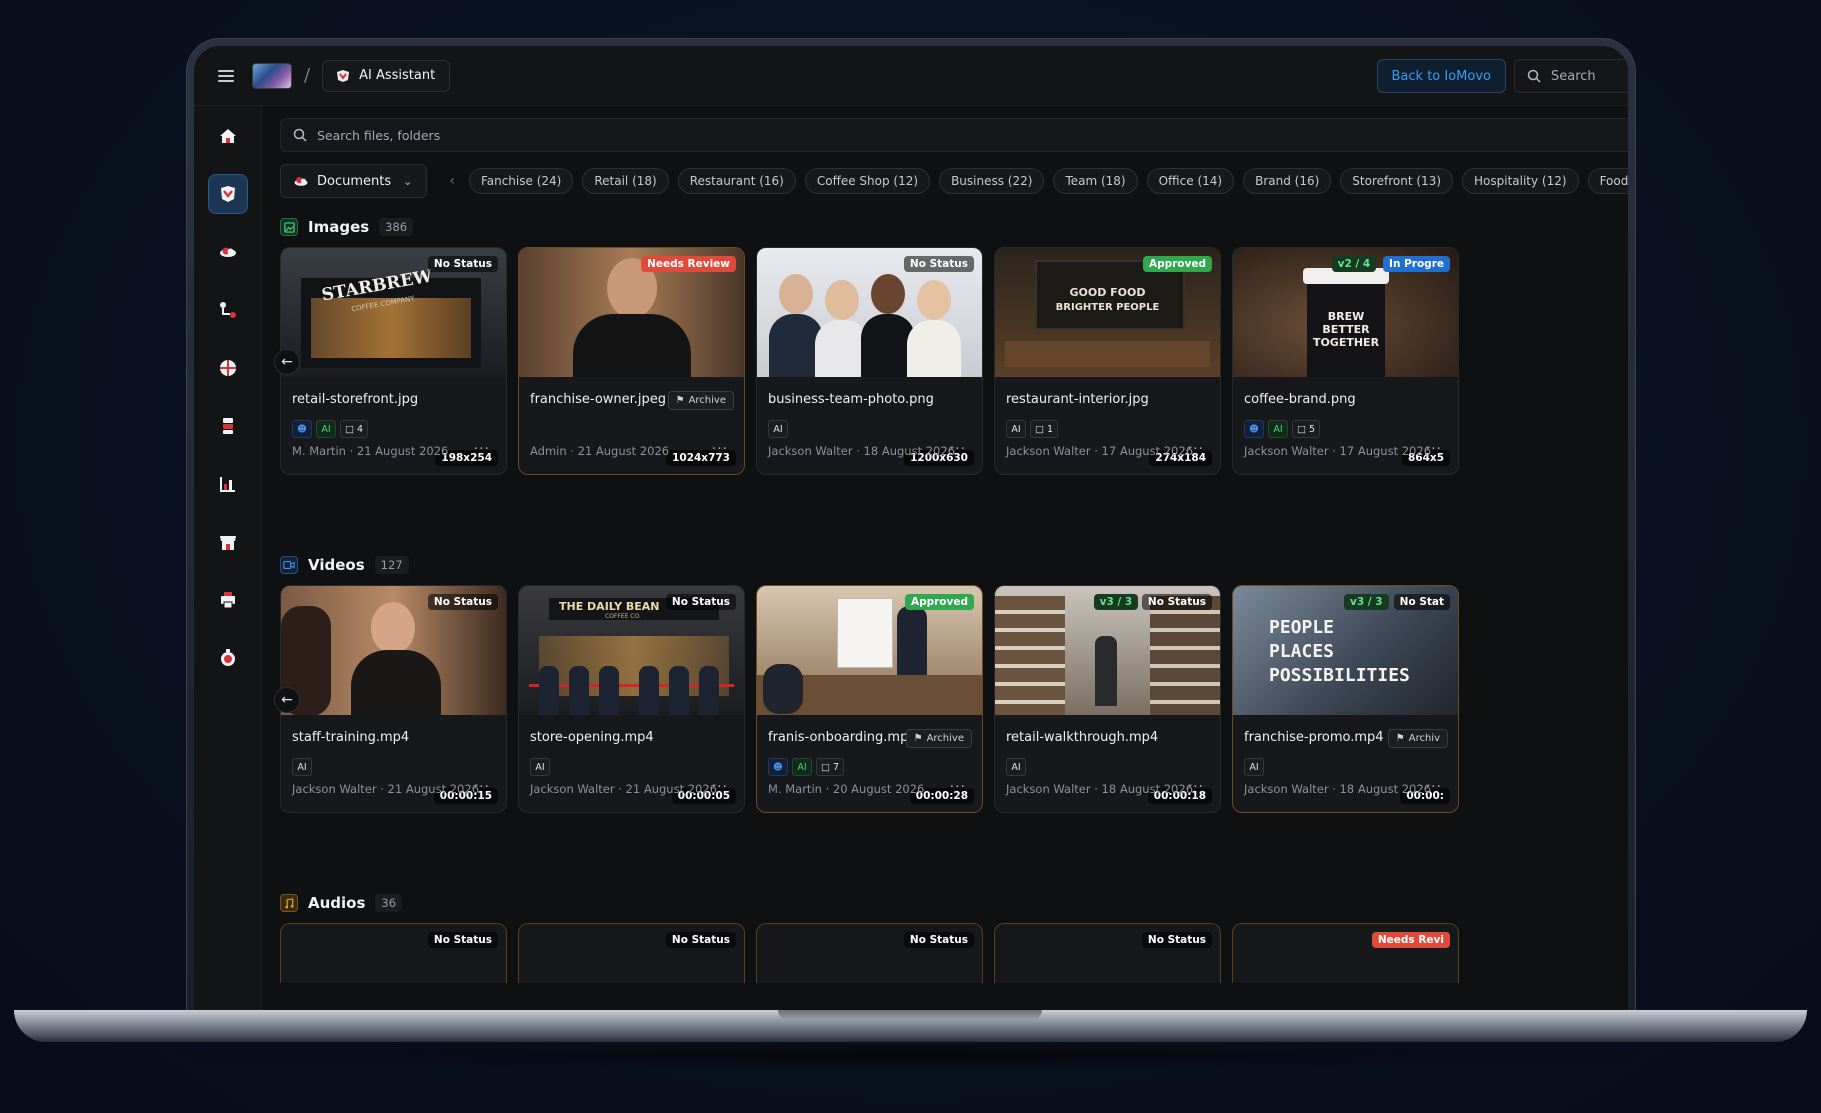  Describe the element at coordinates (228, 136) in the screenshot. I see `sidebar-item-home` at that location.